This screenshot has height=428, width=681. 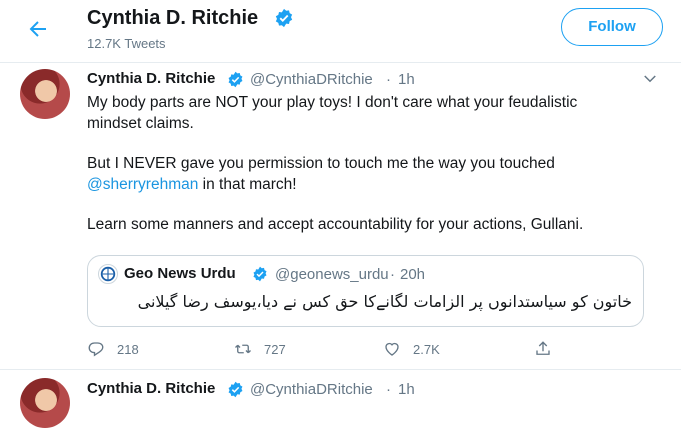 I want to click on reply-icon, so click(x=96, y=349).